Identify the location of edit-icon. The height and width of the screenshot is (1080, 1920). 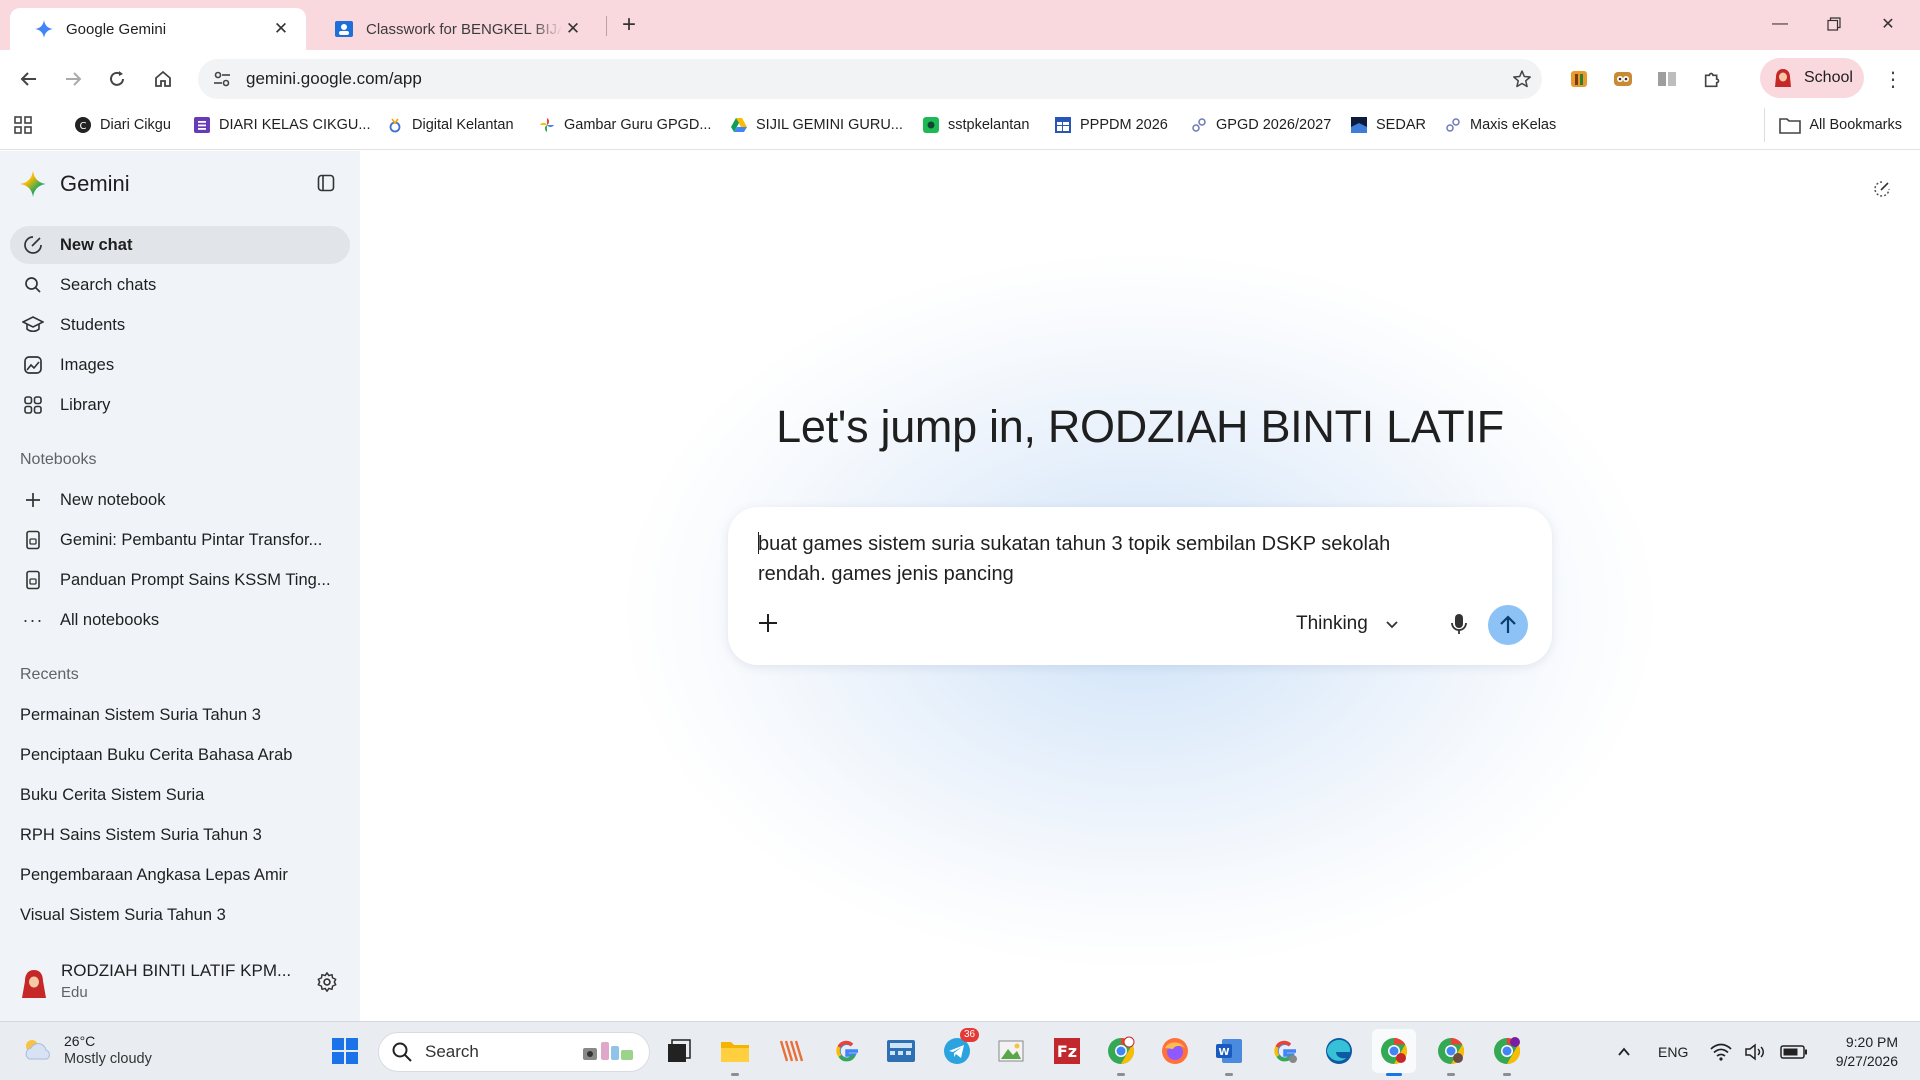
(1883, 190).